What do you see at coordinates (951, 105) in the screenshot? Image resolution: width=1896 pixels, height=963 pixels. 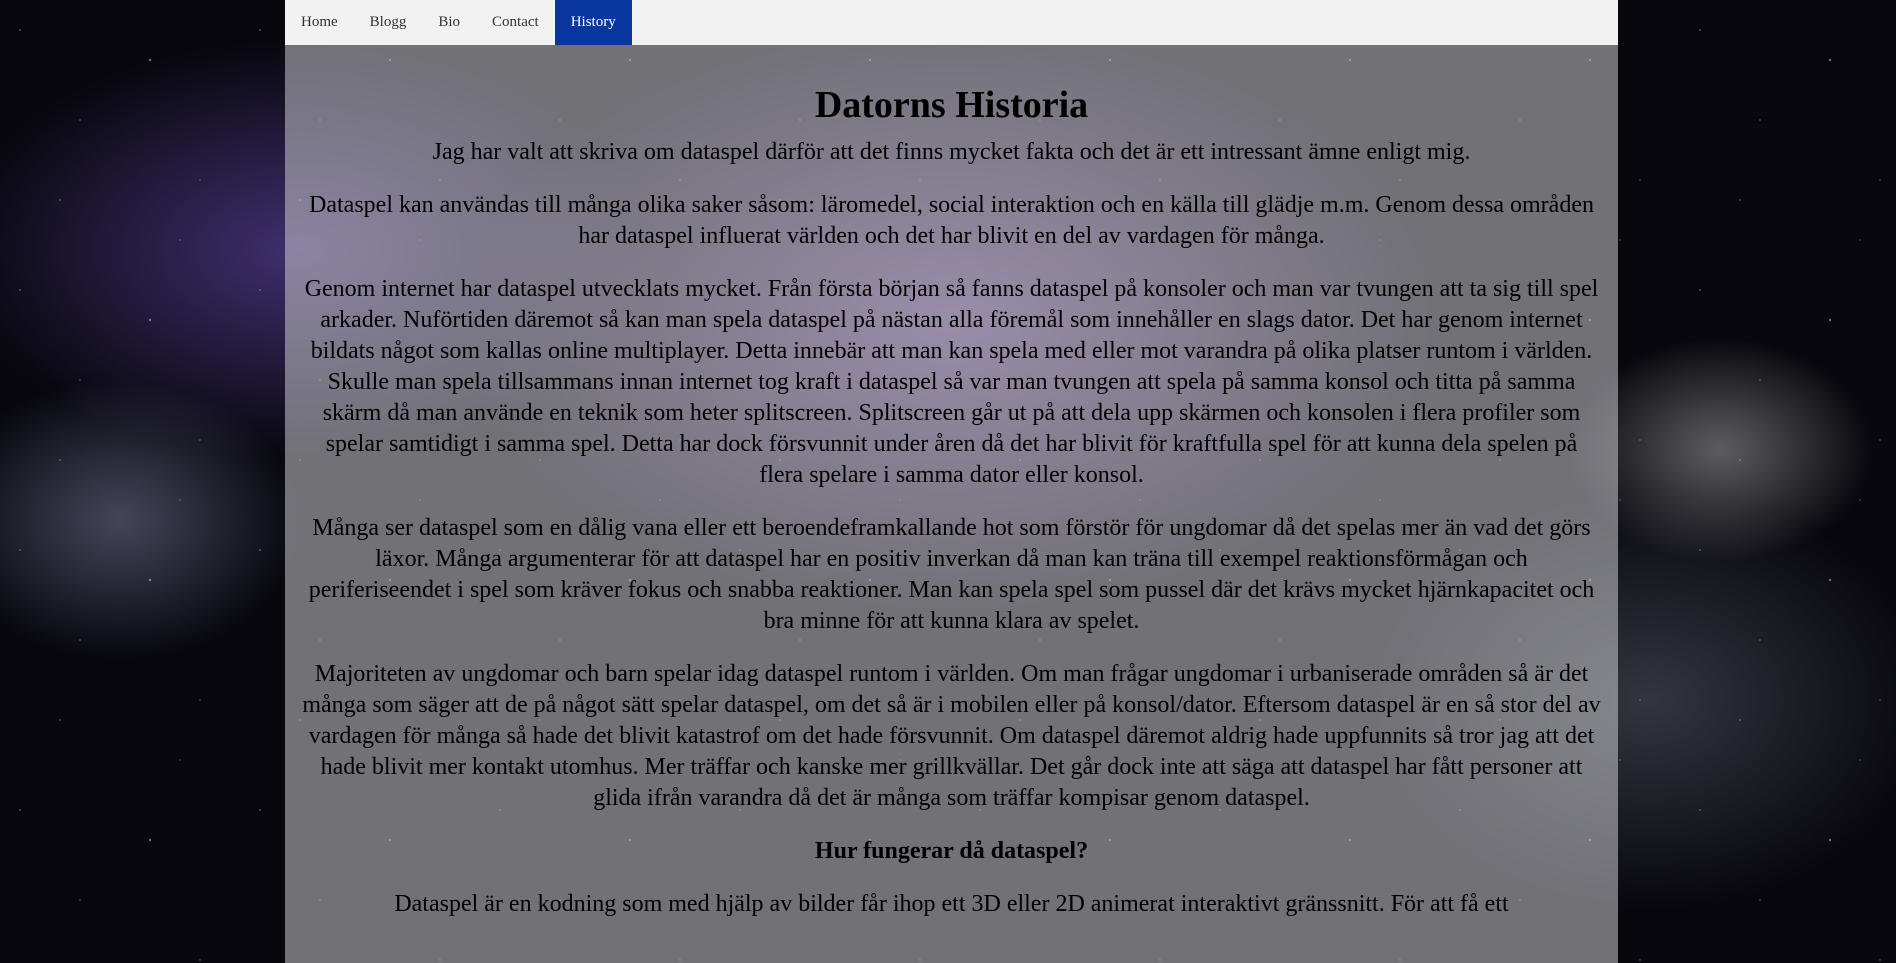 I see `page-title: Datorns Historia` at bounding box center [951, 105].